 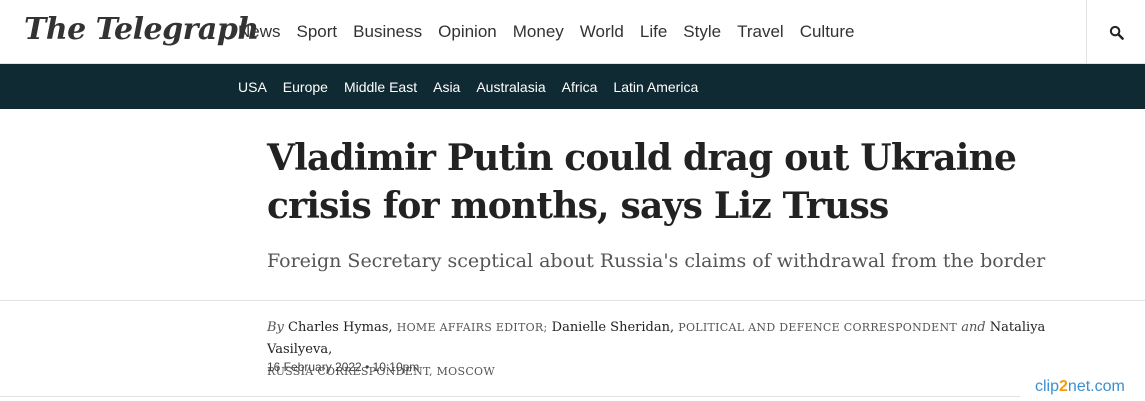 What do you see at coordinates (602, 32) in the screenshot?
I see `nav-item-world: World` at bounding box center [602, 32].